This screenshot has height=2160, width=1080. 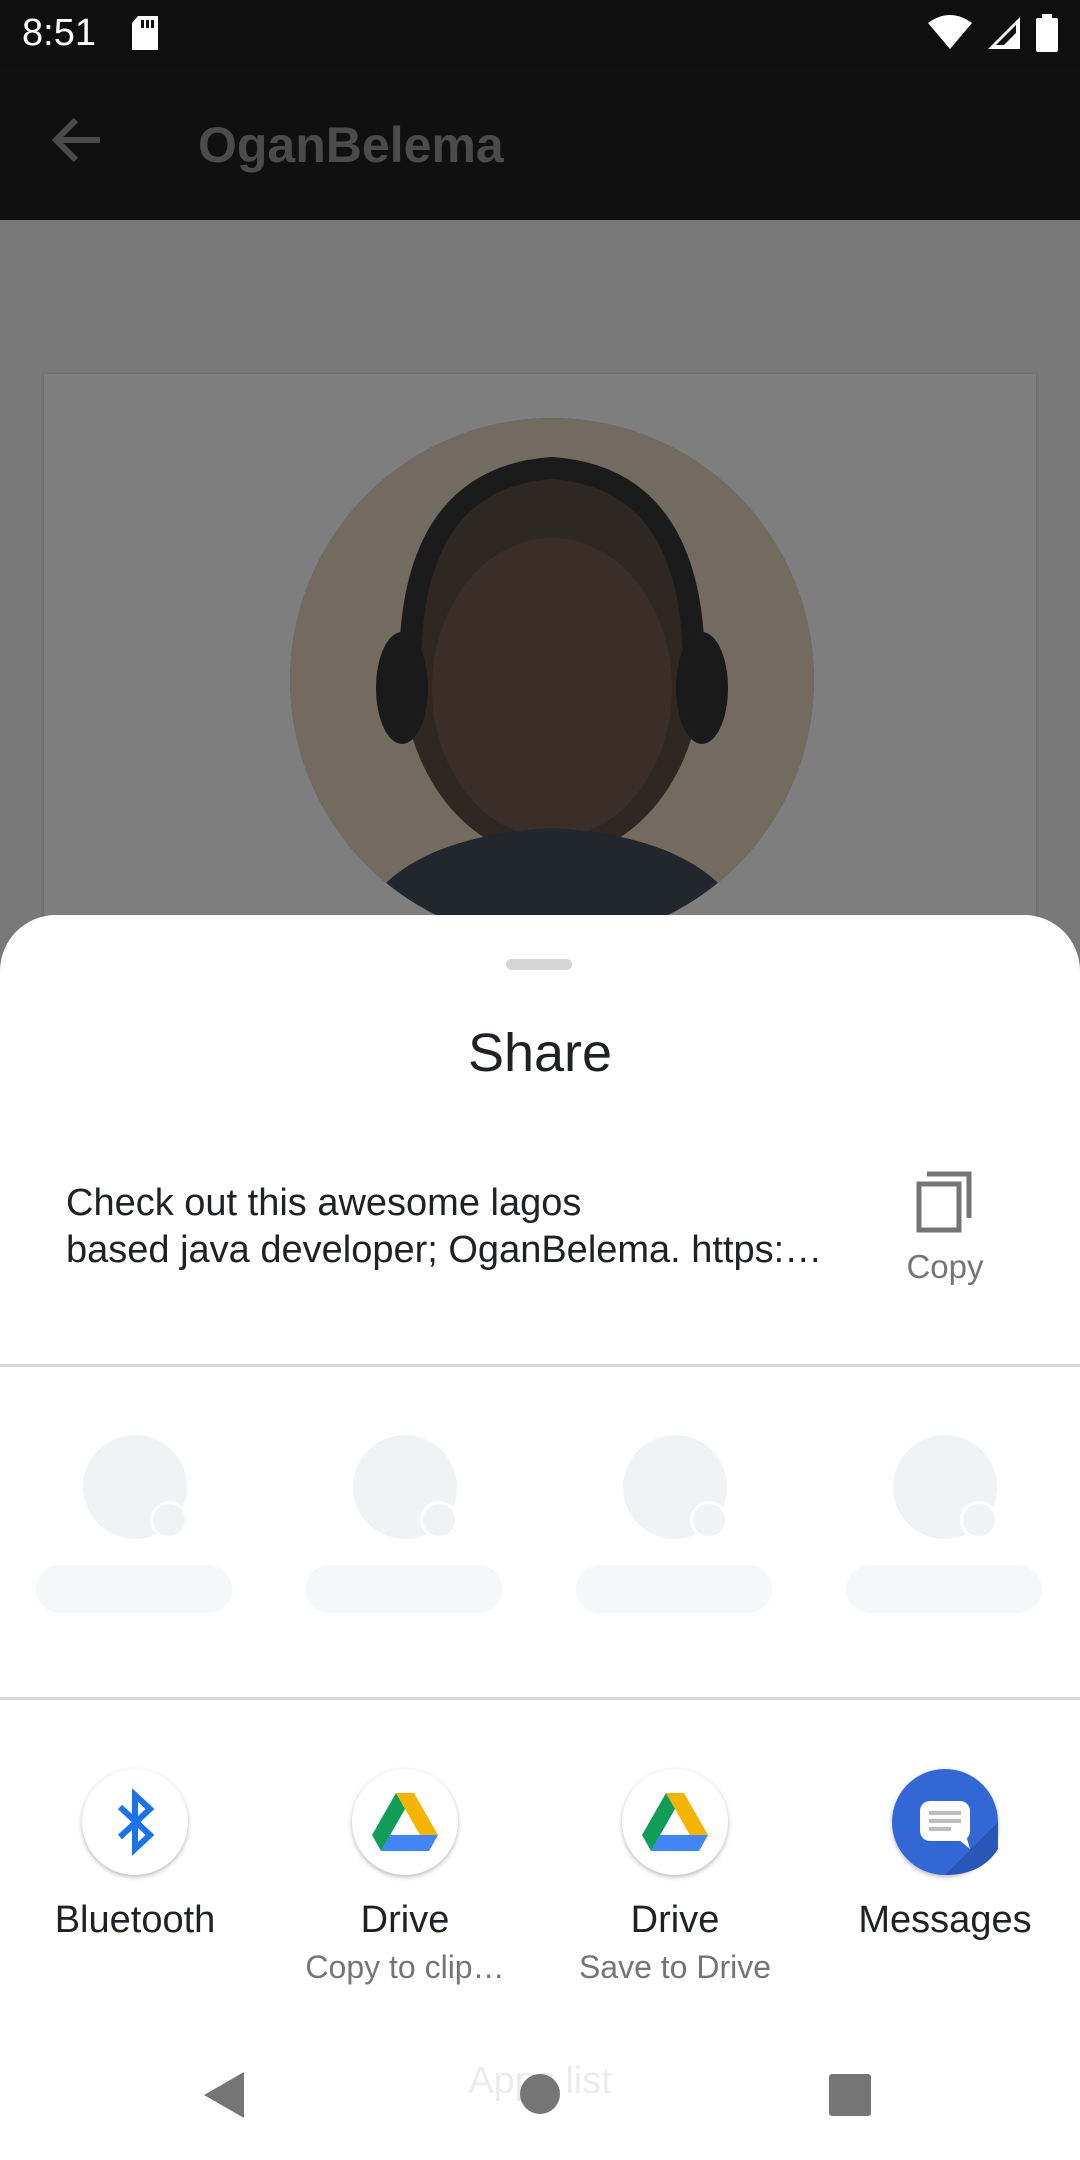 I want to click on sd-card-icon, so click(x=145, y=35).